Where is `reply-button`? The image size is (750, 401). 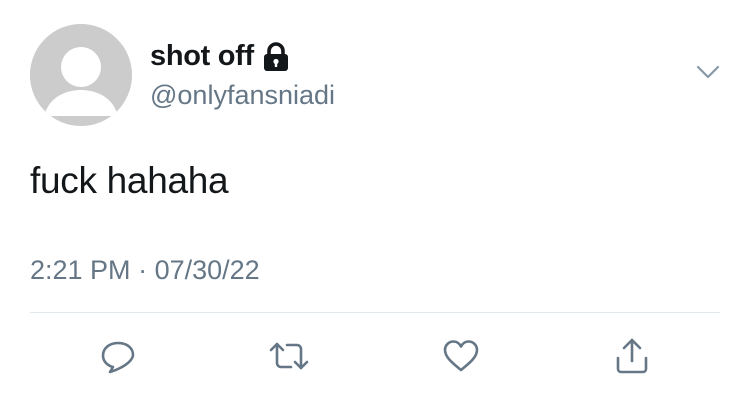 reply-button is located at coordinates (118, 356).